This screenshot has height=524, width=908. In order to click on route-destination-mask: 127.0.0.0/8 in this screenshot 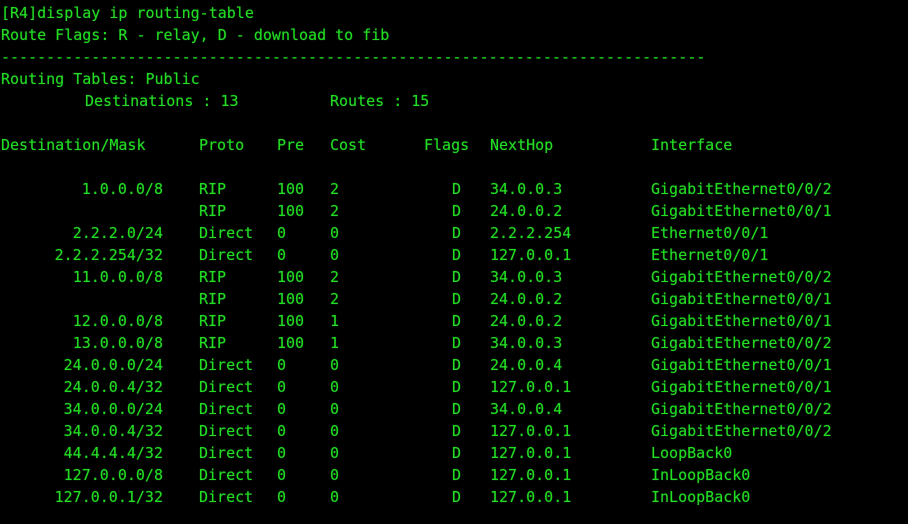, I will do `click(113, 475)`.